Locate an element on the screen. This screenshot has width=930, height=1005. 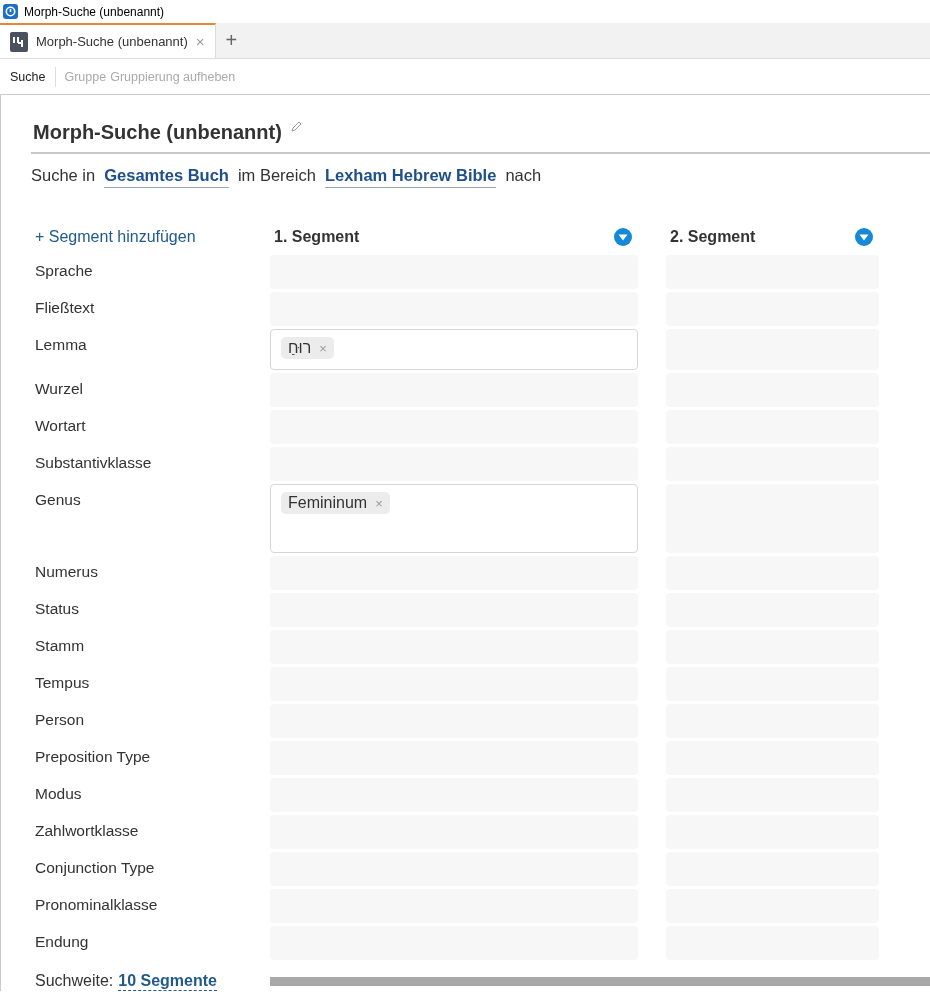
field-label: Lemma is located at coordinates (61, 345).